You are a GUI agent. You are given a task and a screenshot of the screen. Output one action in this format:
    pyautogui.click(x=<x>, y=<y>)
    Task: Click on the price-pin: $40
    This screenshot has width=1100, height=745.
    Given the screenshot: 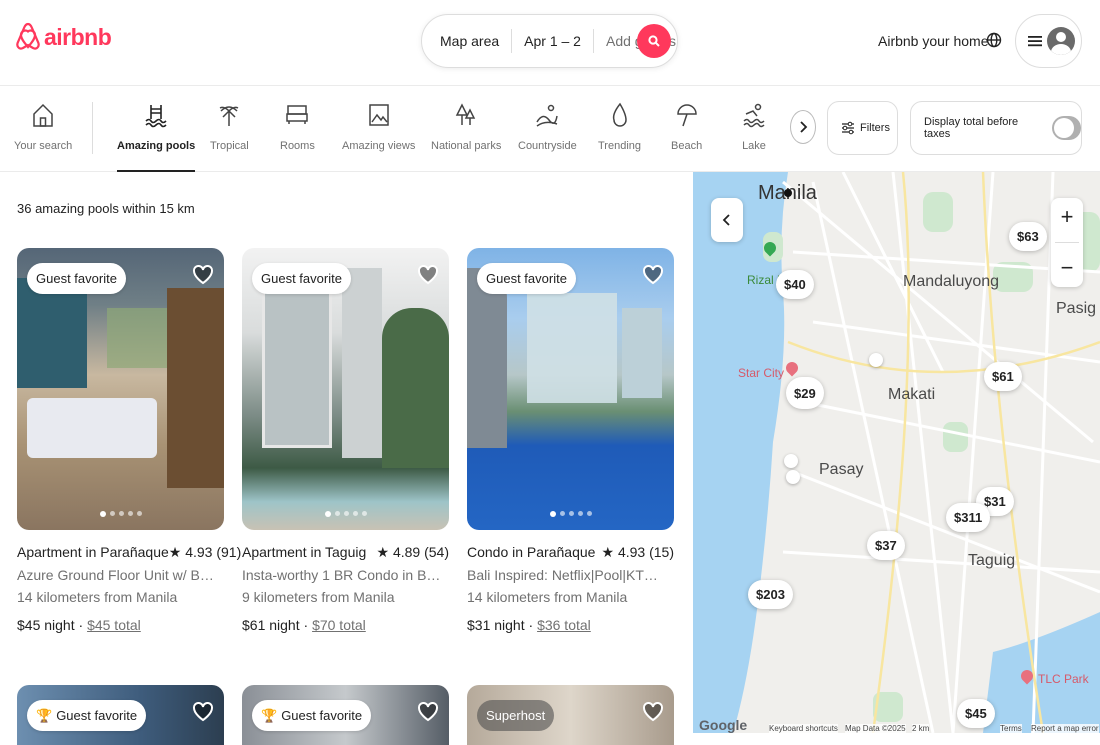 What is the action you would take?
    pyautogui.click(x=795, y=284)
    